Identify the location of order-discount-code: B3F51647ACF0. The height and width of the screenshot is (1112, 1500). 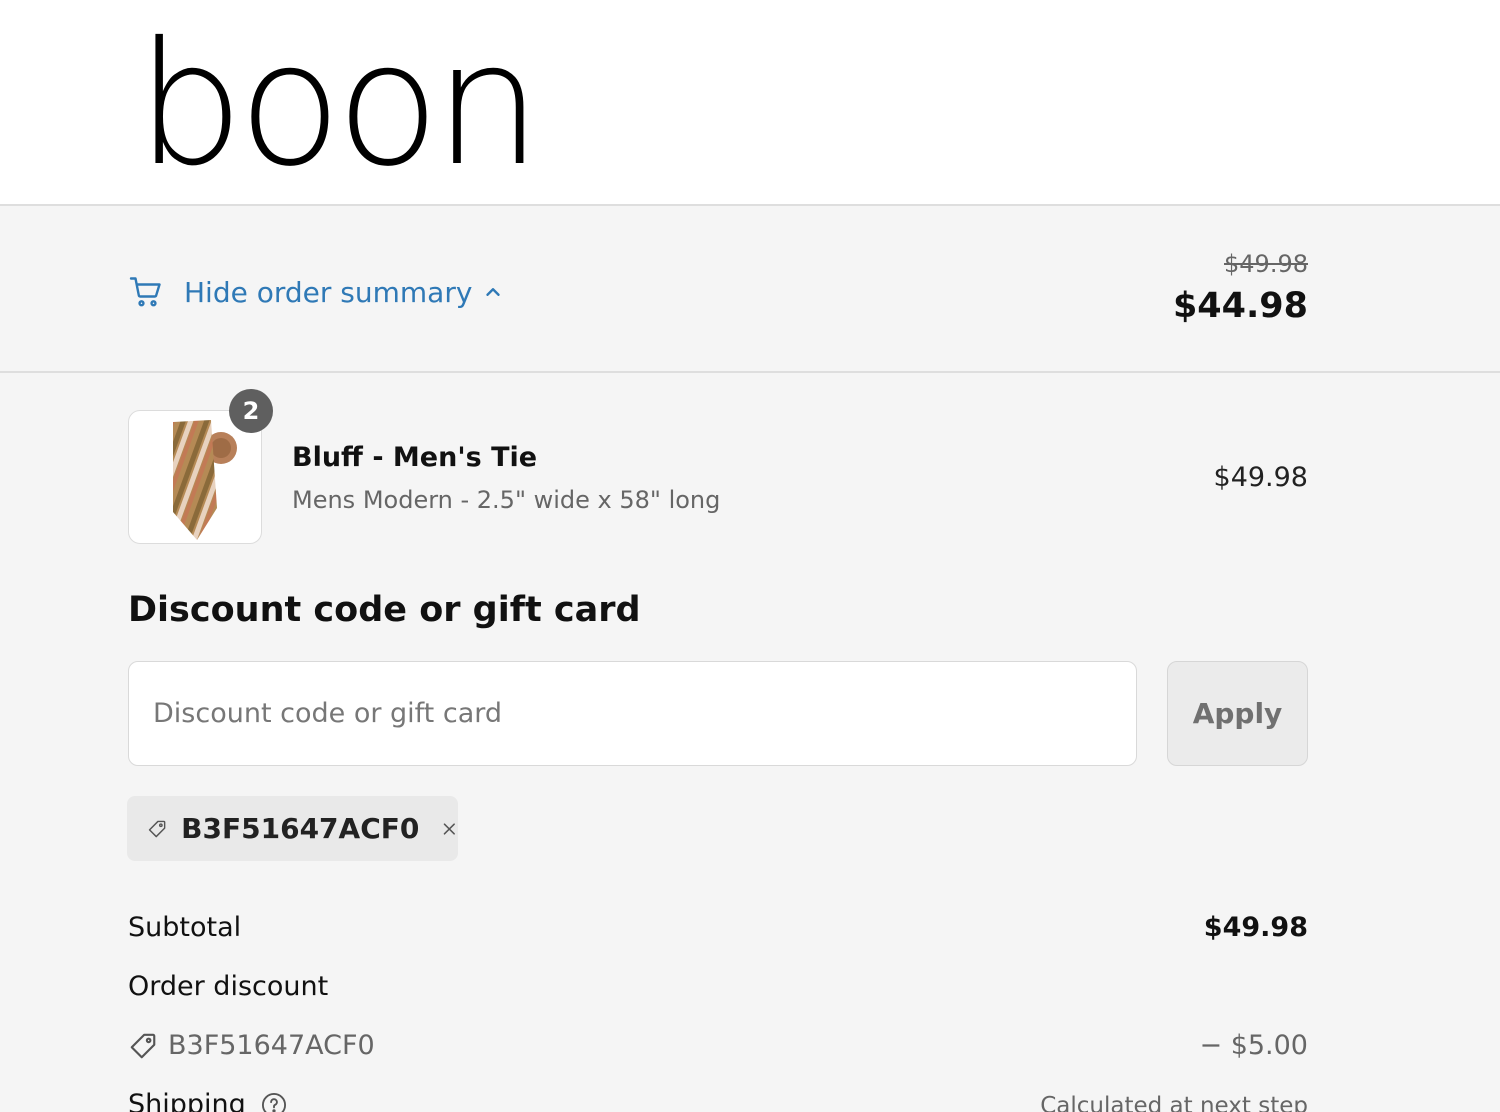
(251, 1045).